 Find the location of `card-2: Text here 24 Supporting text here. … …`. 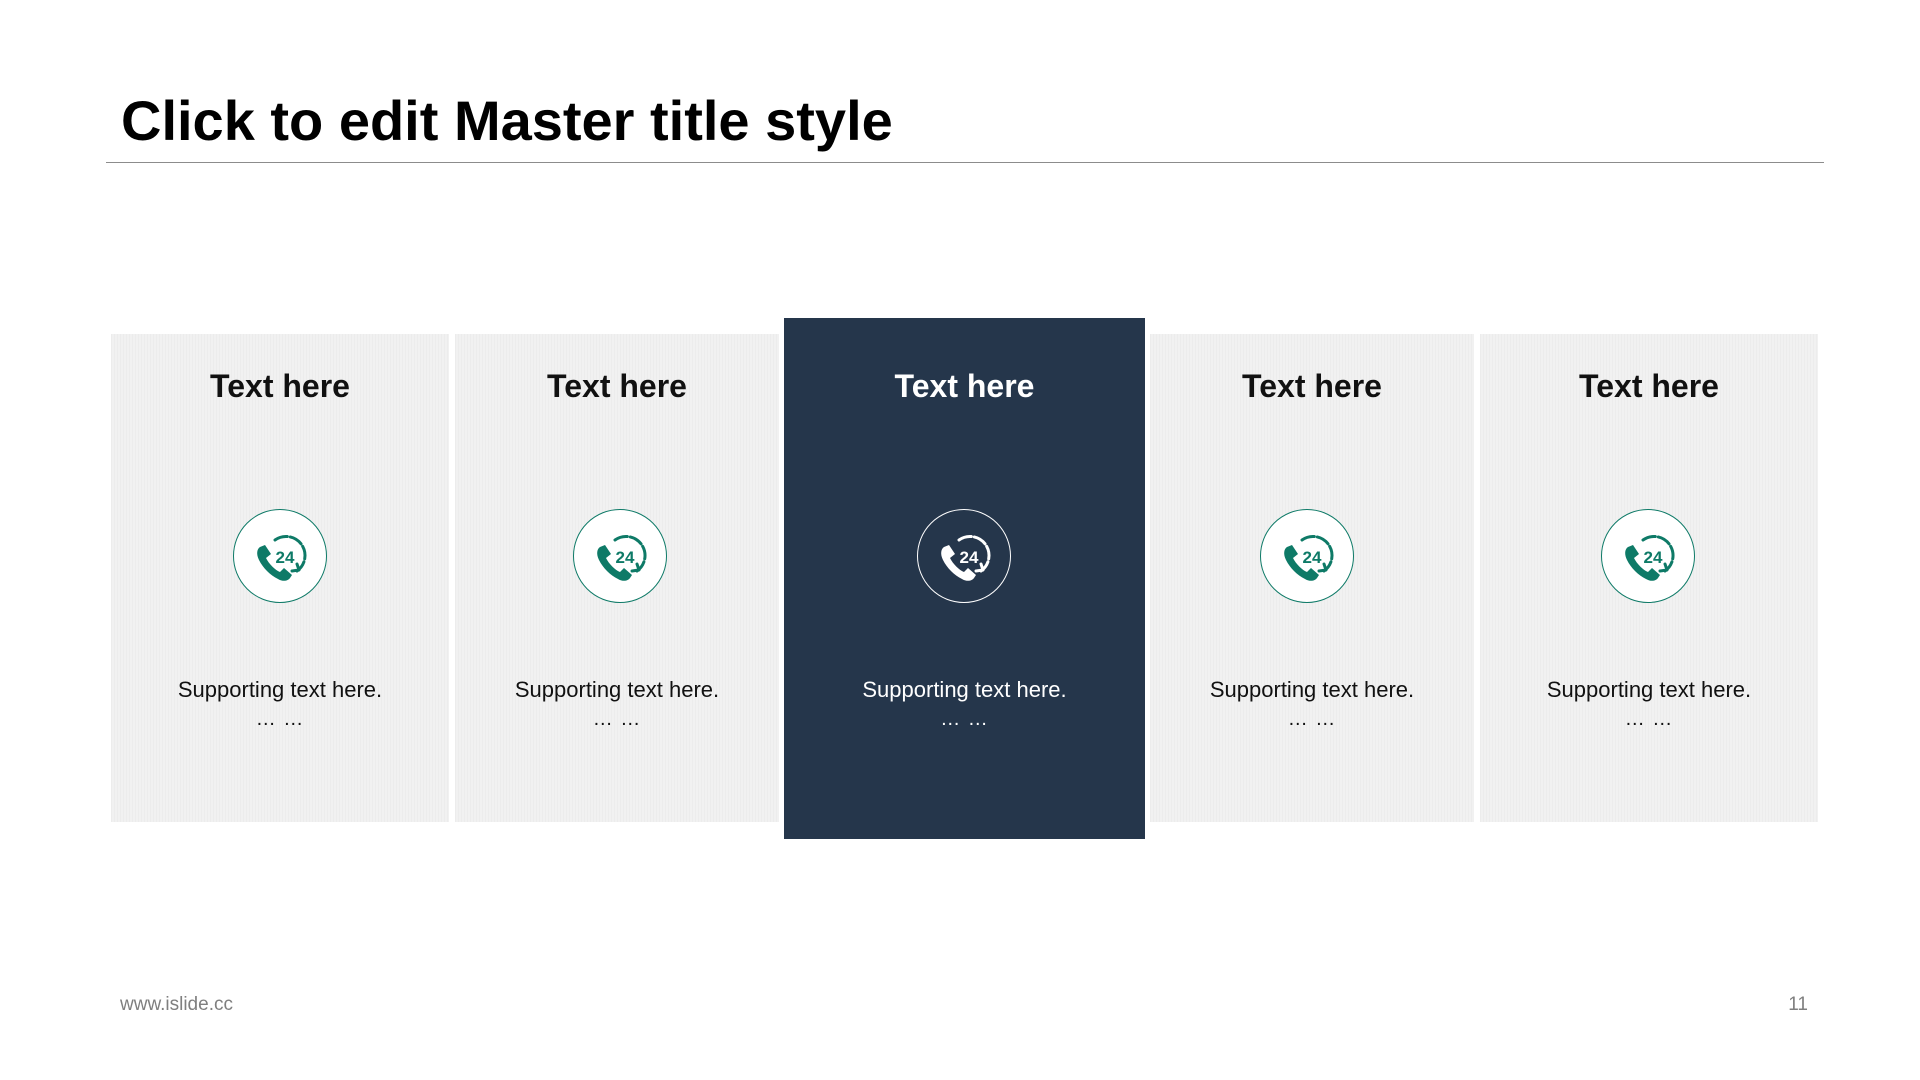

card-2: Text here 24 Supporting text here. … … is located at coordinates (617, 578).